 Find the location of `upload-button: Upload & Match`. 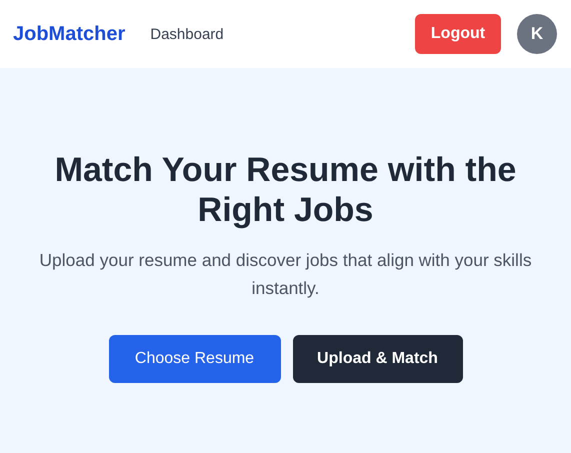

upload-button: Upload & Match is located at coordinates (377, 359).